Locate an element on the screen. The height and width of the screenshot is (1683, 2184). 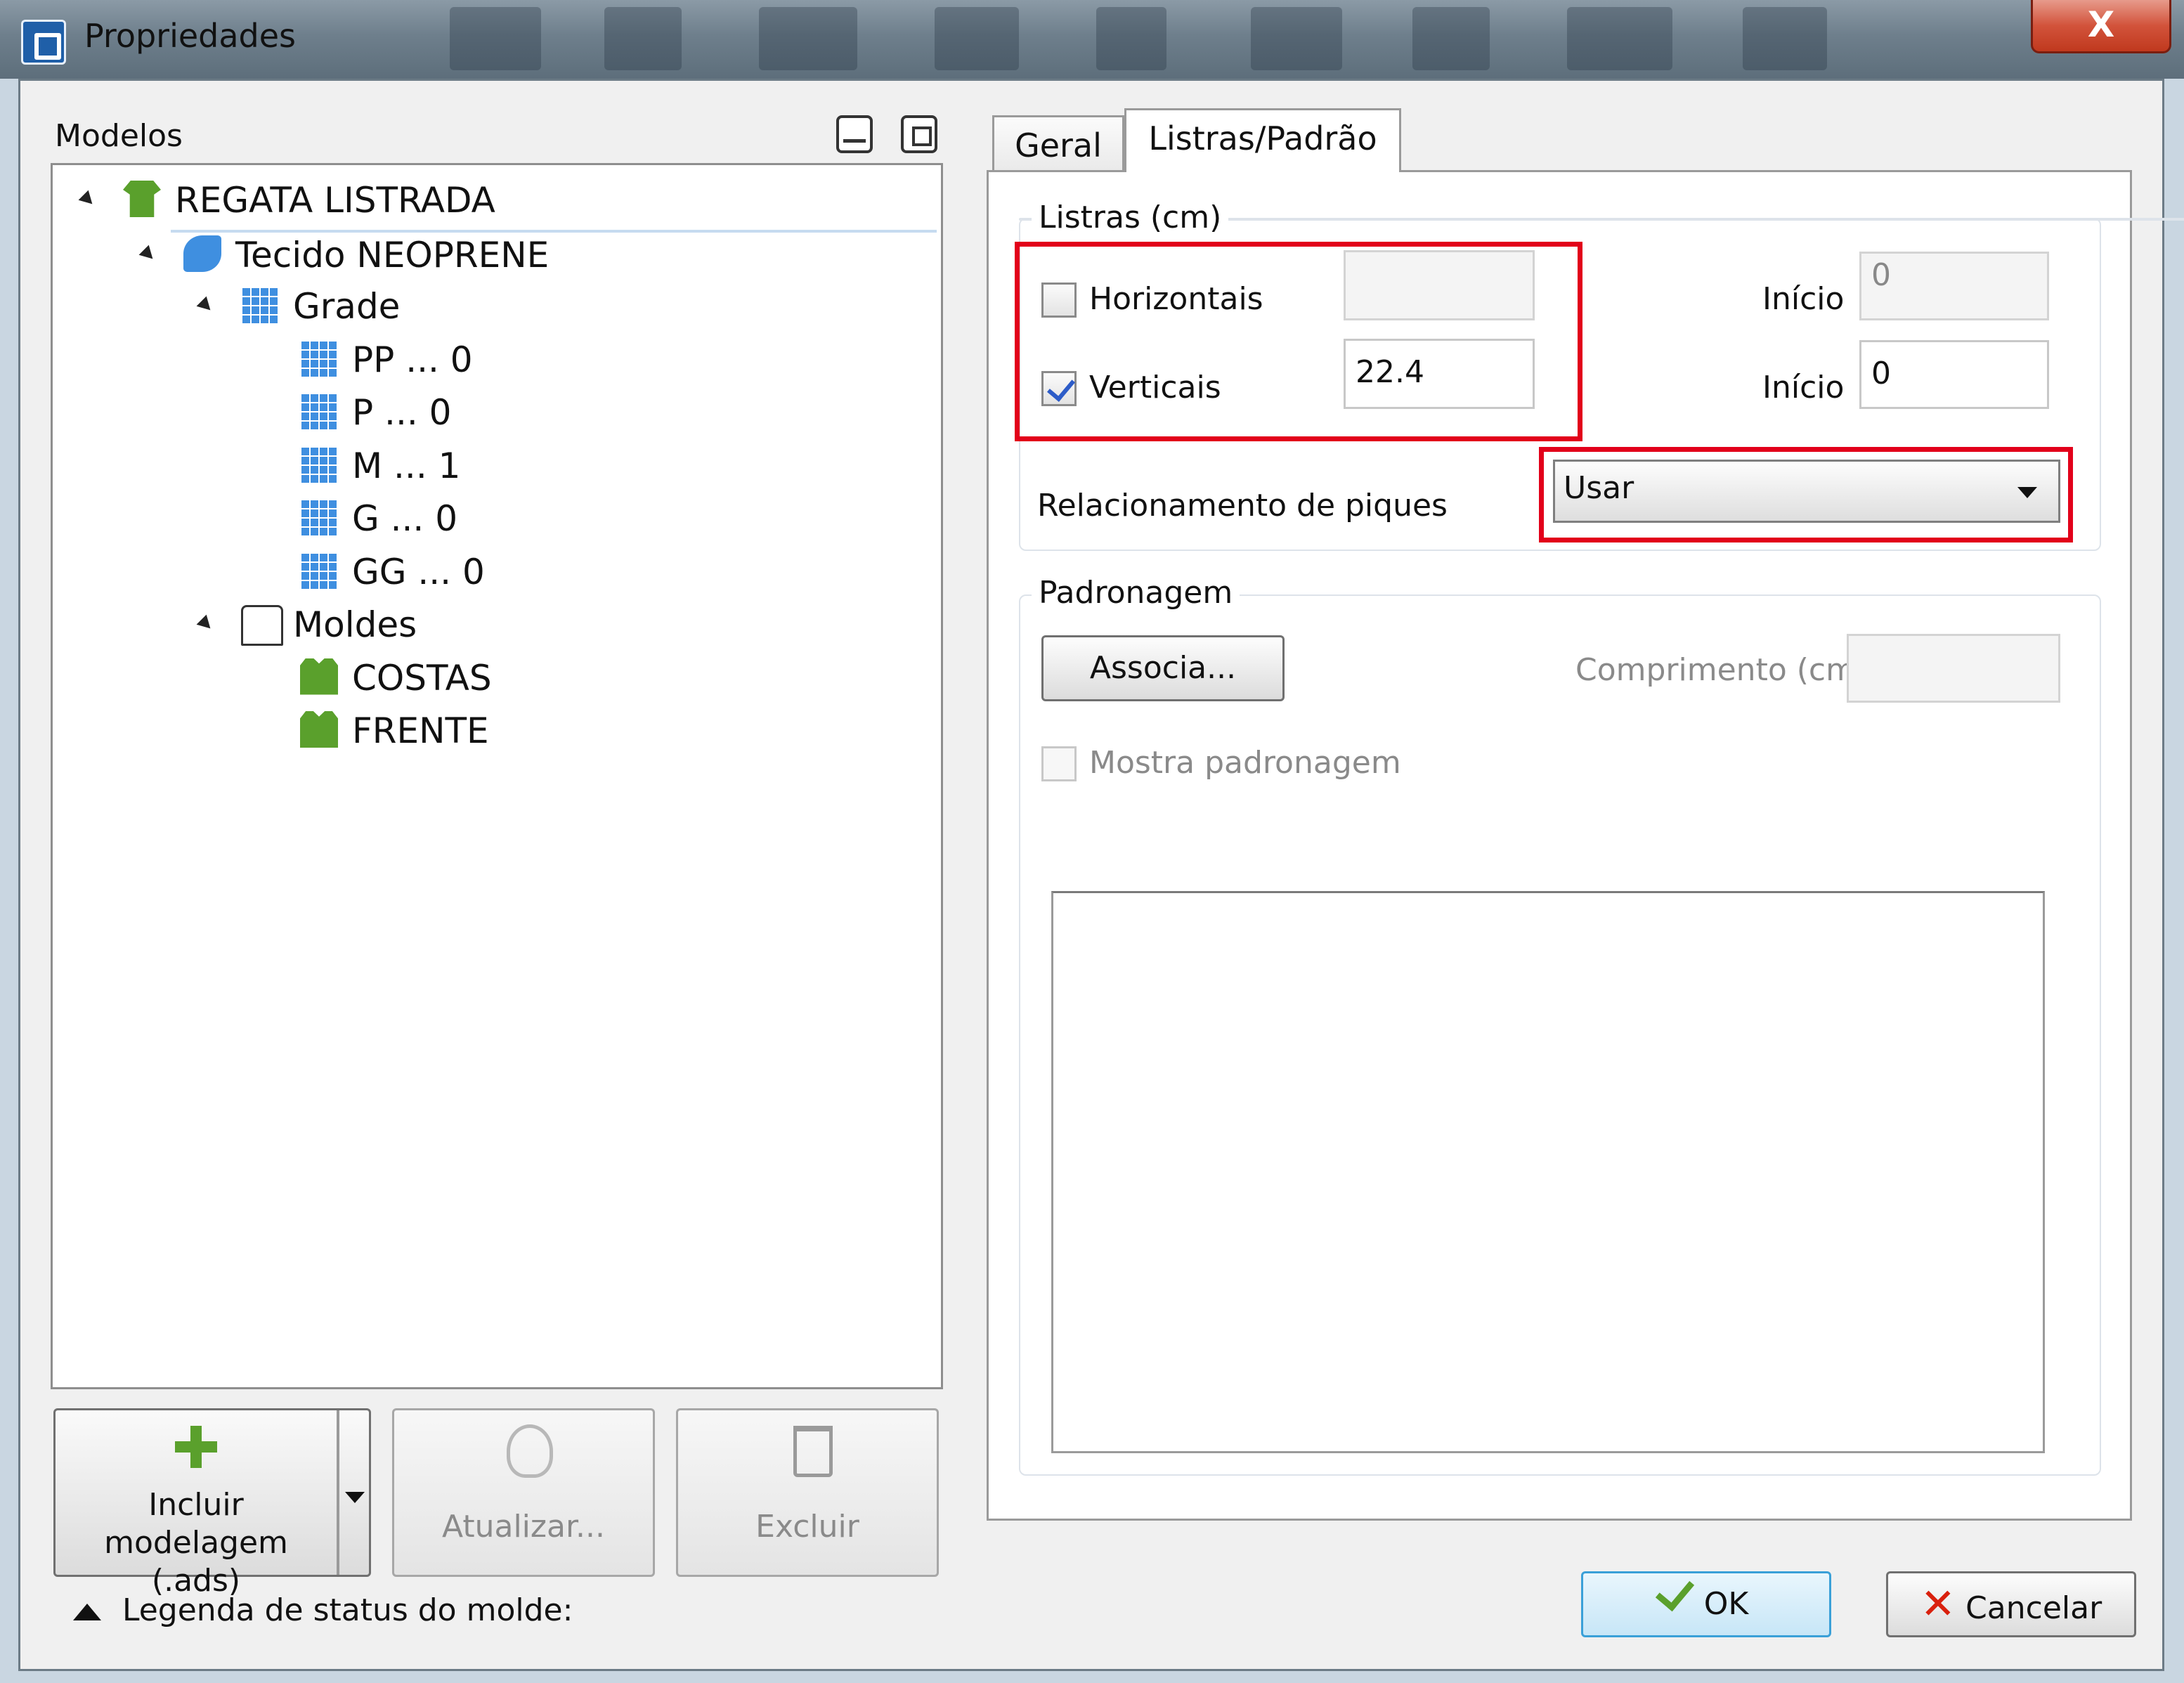
delete-button: Excluir is located at coordinates (808, 1492).